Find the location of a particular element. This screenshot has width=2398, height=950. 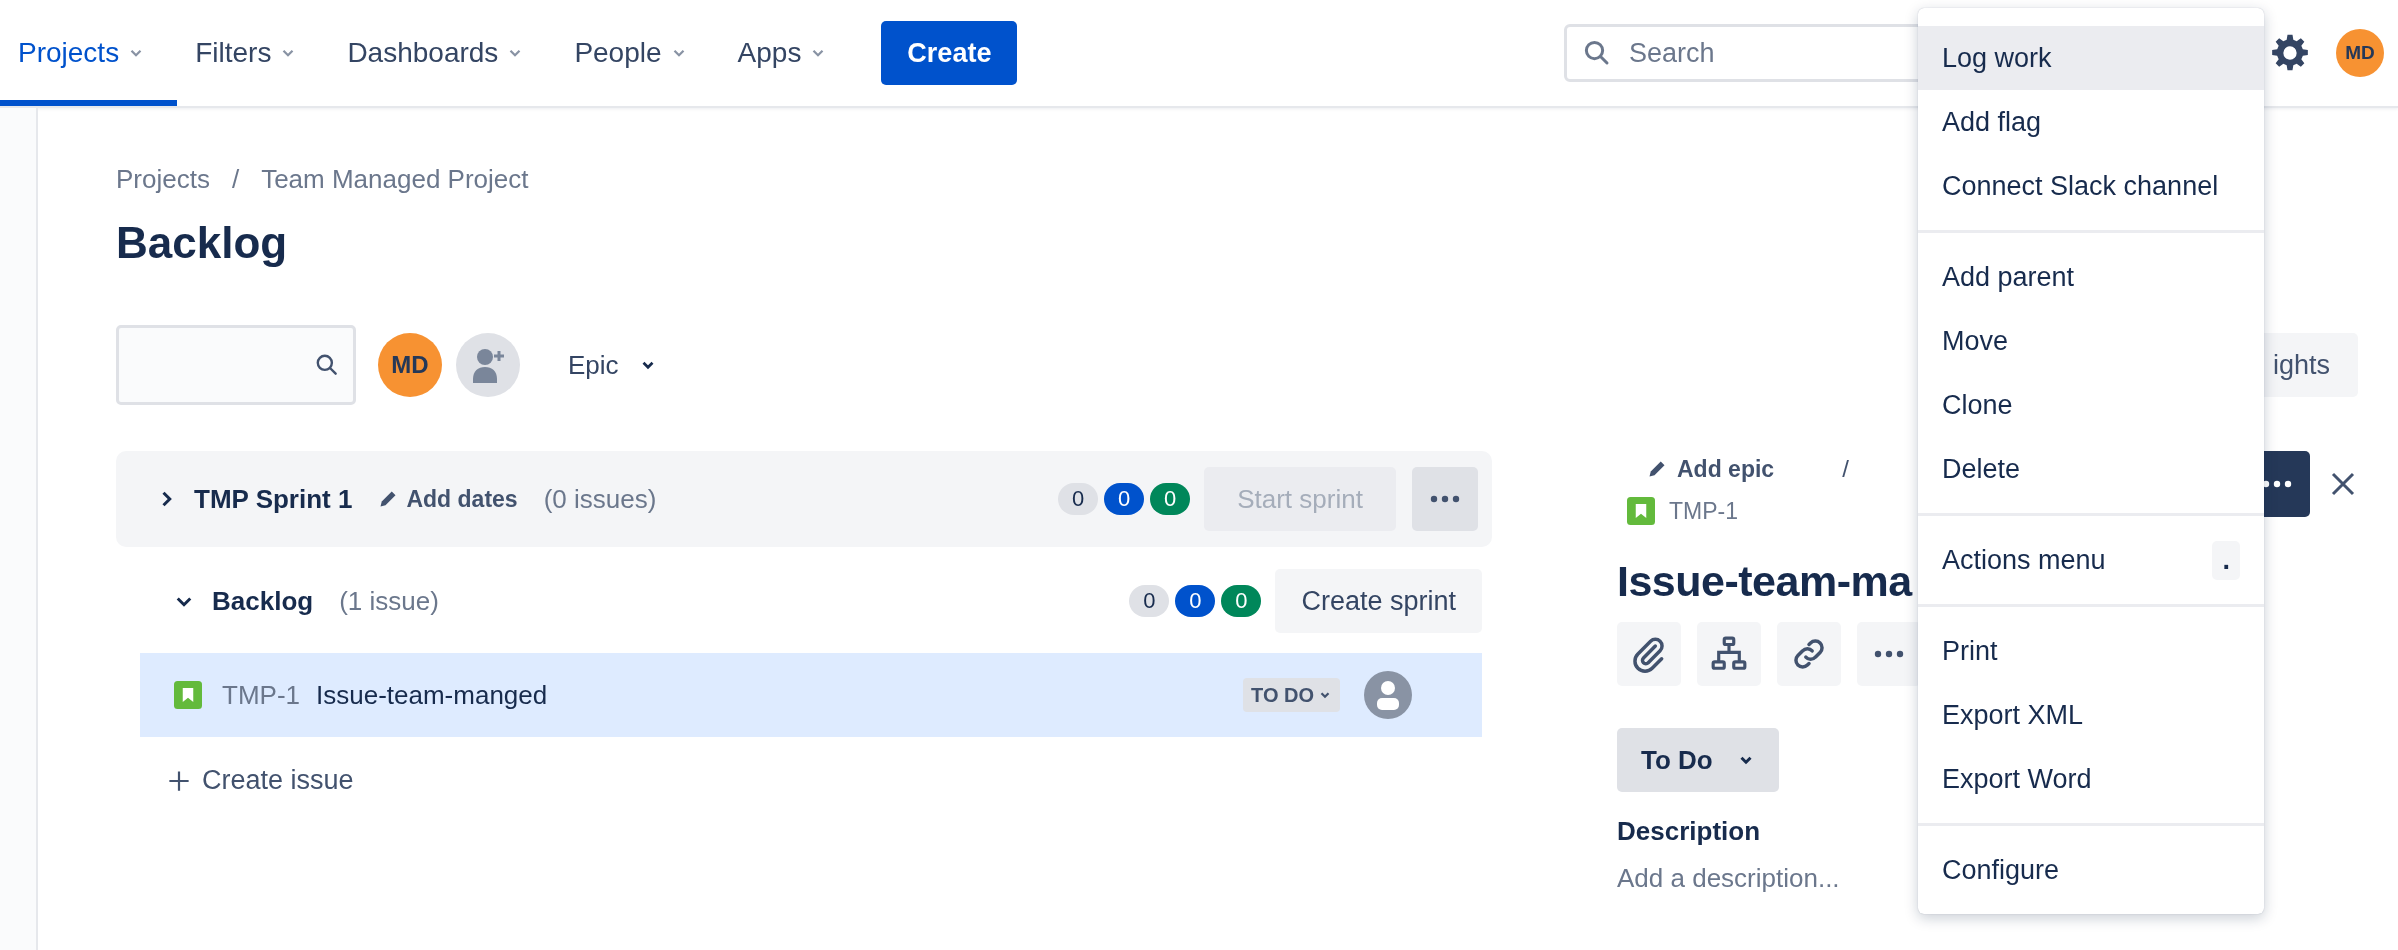

more-button is located at coordinates (1889, 654).